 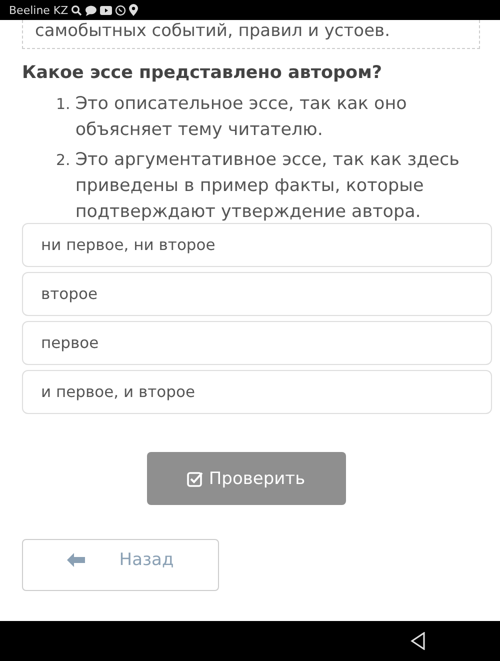 I want to click on statement-text: Это аргументативное эссе, так как здесь приведены в пример факты, которые подтверждают утверждение автора., so click(x=267, y=186).